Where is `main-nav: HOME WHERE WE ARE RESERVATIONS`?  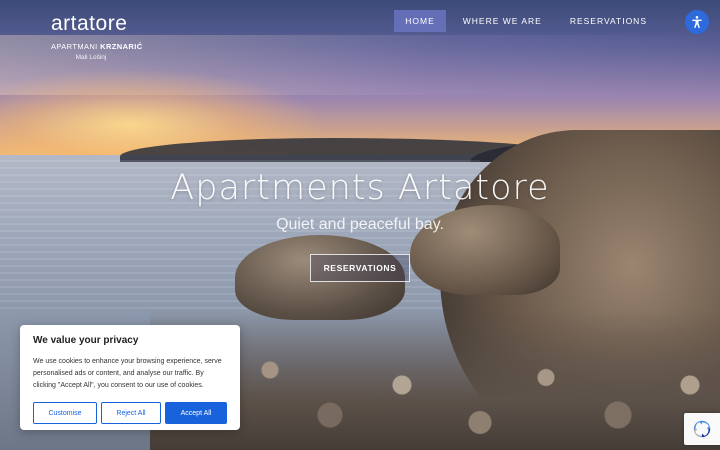 main-nav: HOME WHERE WE ARE RESERVATIONS is located at coordinates (526, 21).